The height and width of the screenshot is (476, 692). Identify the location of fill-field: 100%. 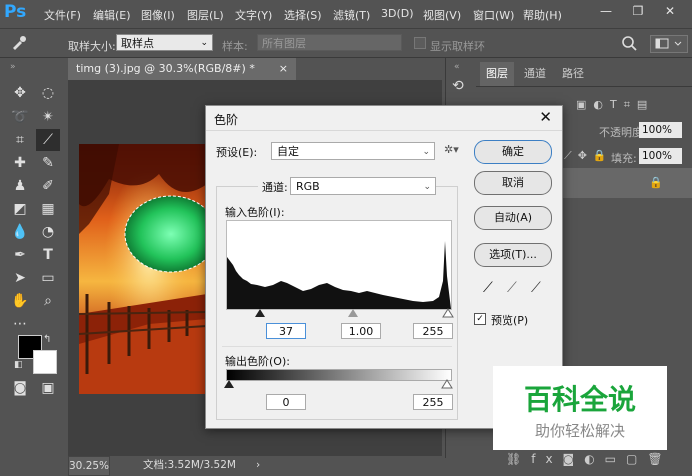
(660, 156).